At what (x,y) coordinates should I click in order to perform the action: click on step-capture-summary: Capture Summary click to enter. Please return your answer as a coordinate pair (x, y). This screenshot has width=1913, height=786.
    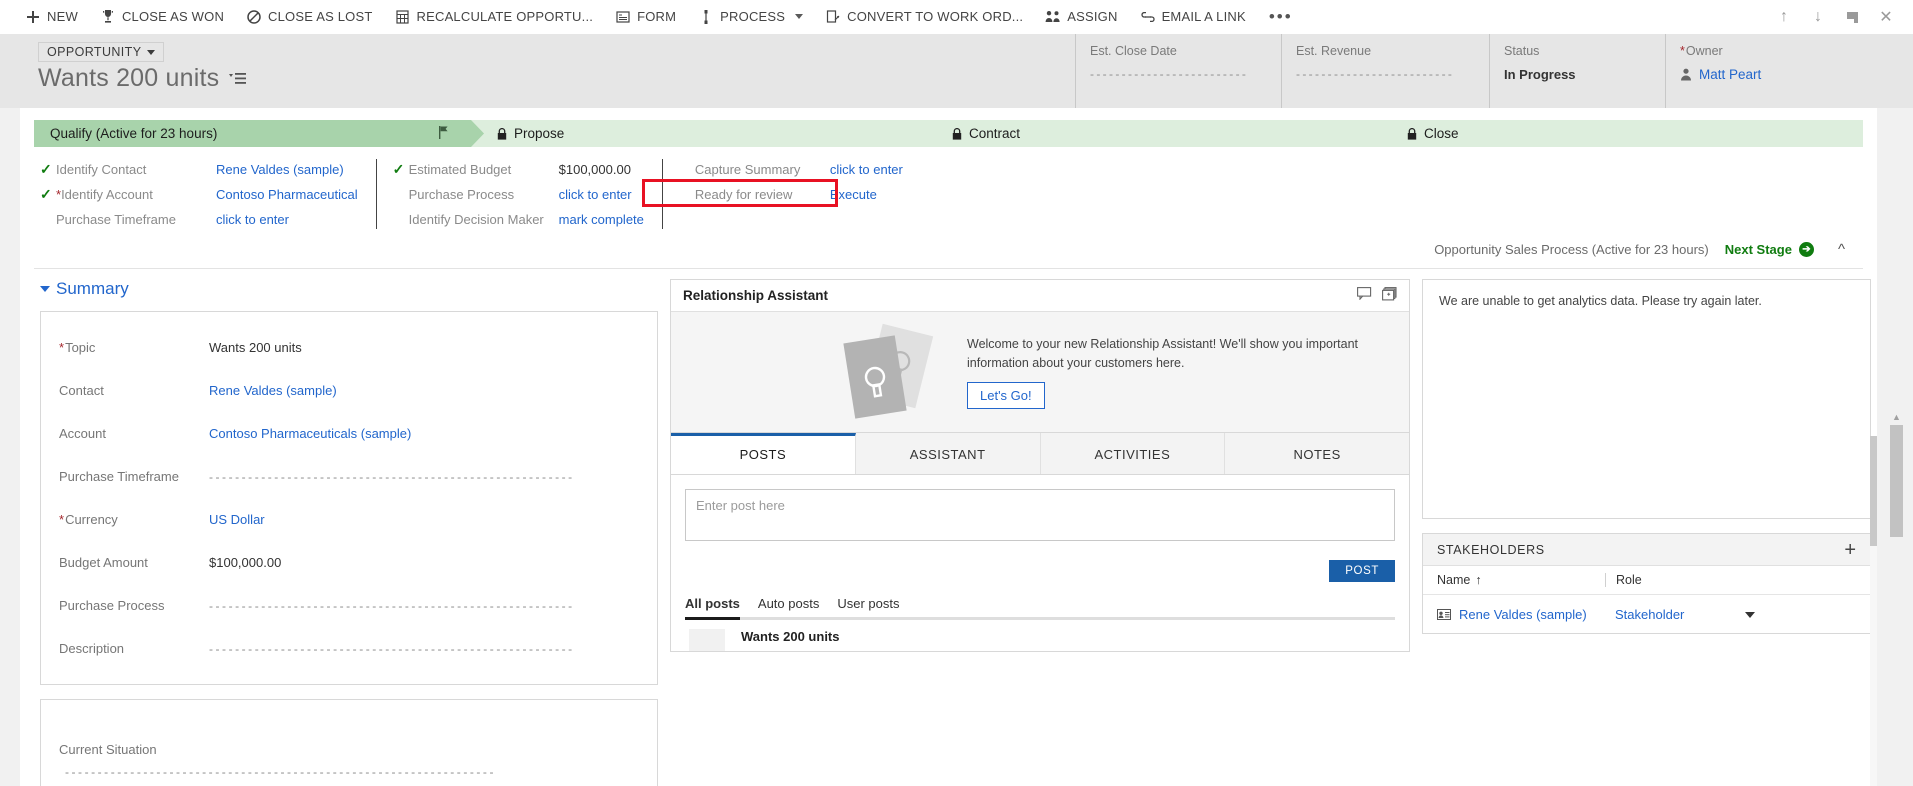
    Looking at the image, I should click on (791, 169).